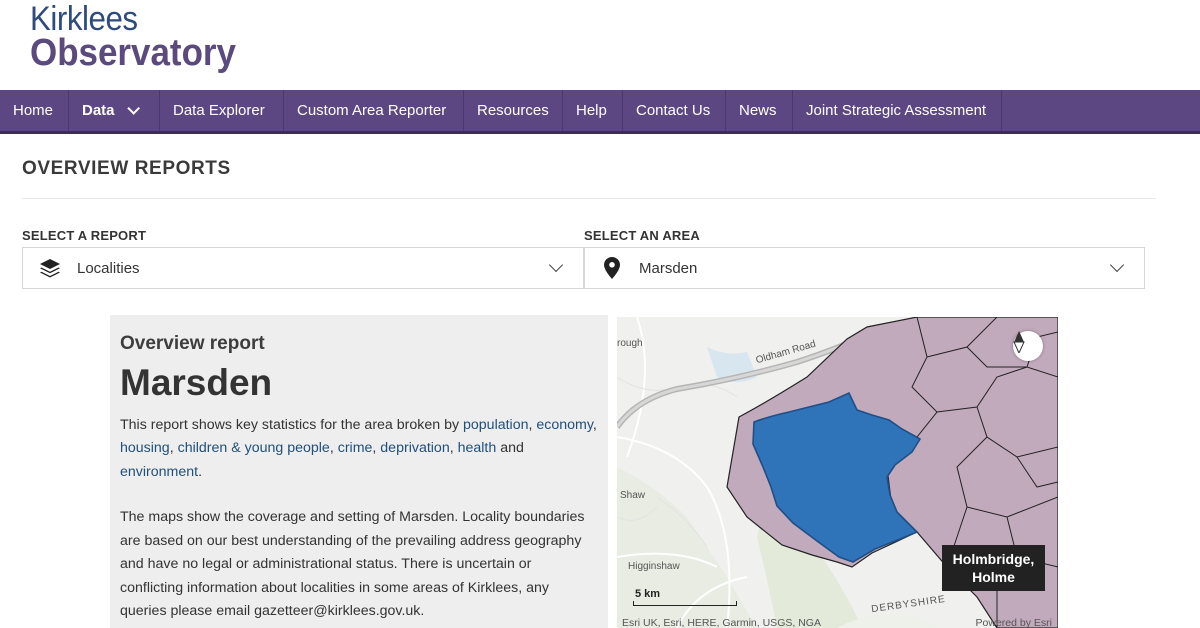 The width and height of the screenshot is (1200, 628). I want to click on area-select: Marsden, so click(864, 268).